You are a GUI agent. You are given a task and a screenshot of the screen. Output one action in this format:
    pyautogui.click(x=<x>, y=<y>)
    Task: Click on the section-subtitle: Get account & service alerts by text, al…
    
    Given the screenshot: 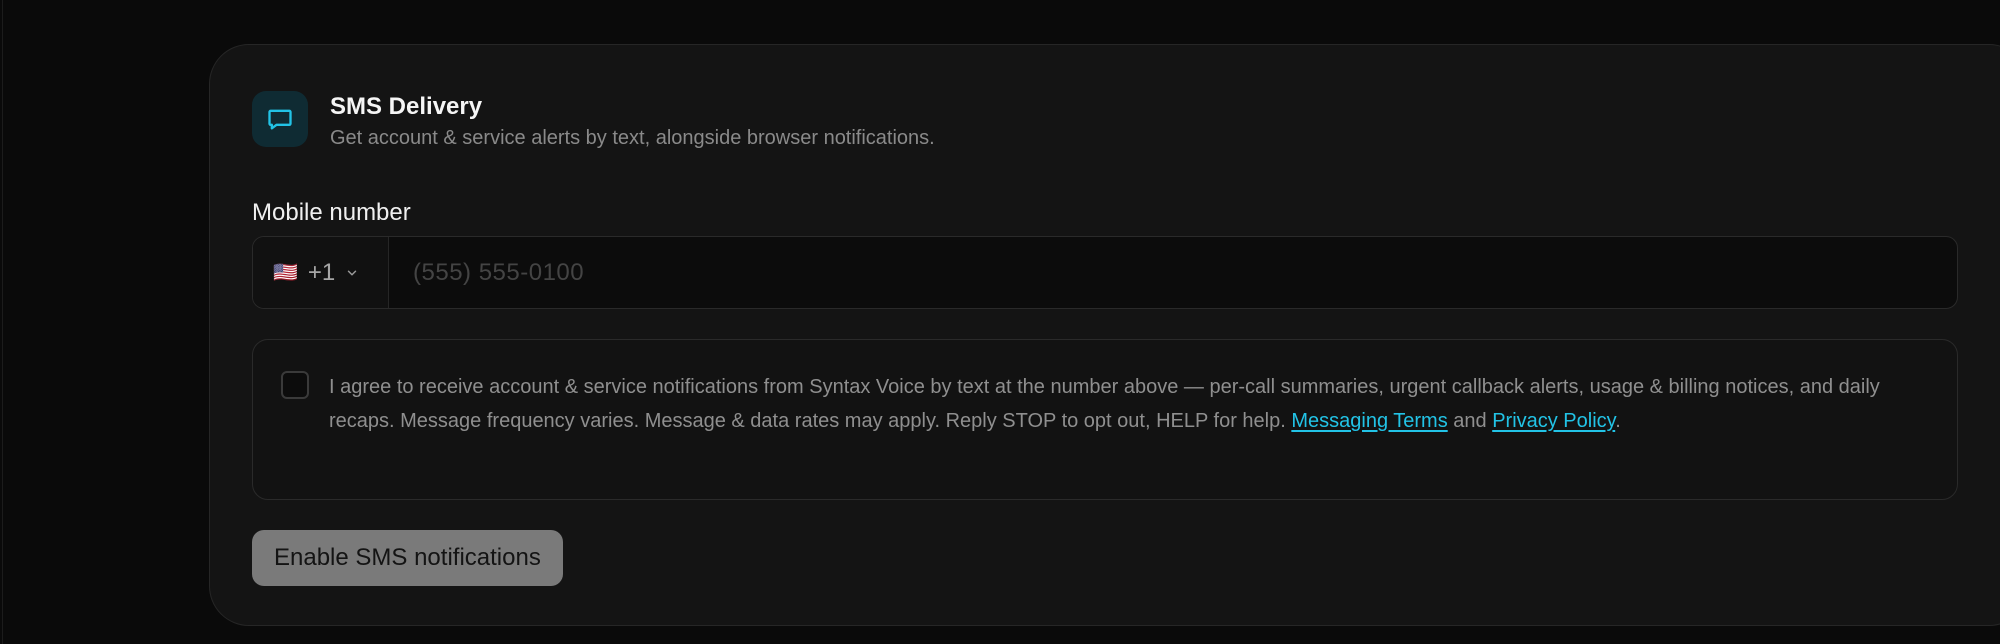 What is the action you would take?
    pyautogui.click(x=632, y=138)
    